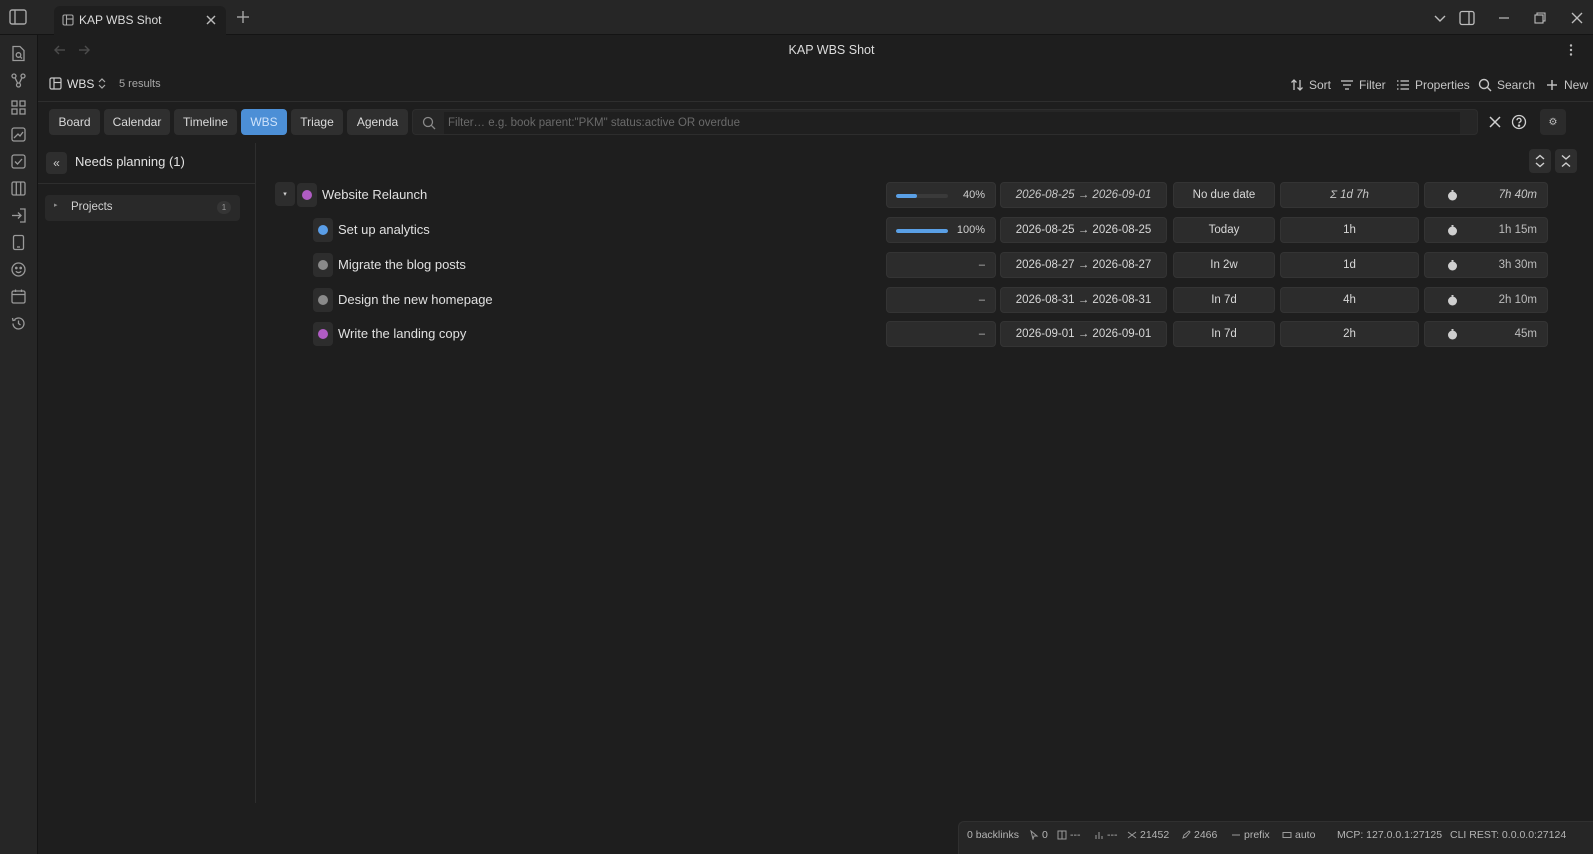 This screenshot has width=1593, height=854. I want to click on selection-indicator: ---, so click(1069, 835).